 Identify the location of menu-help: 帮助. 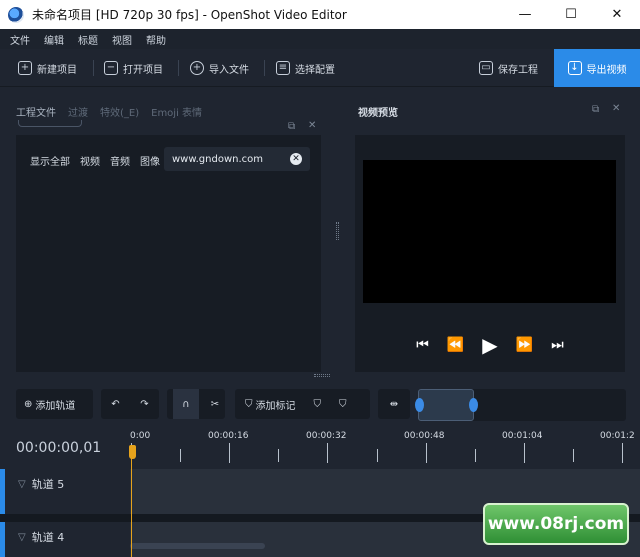
(156, 39).